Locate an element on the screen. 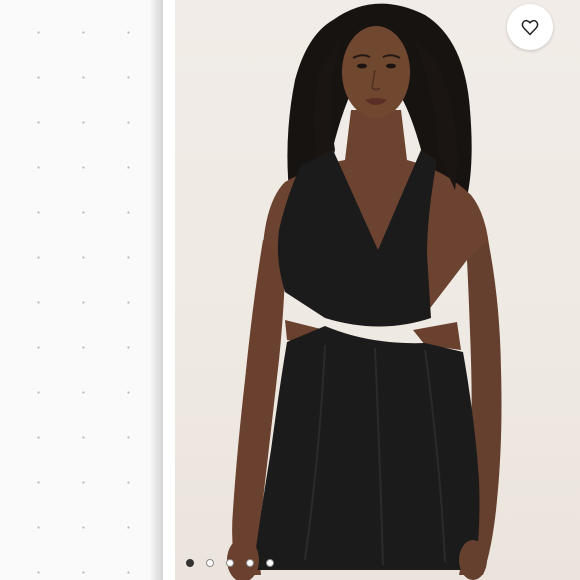 This screenshot has width=580, height=580. heart-outline-icon is located at coordinates (530, 27).